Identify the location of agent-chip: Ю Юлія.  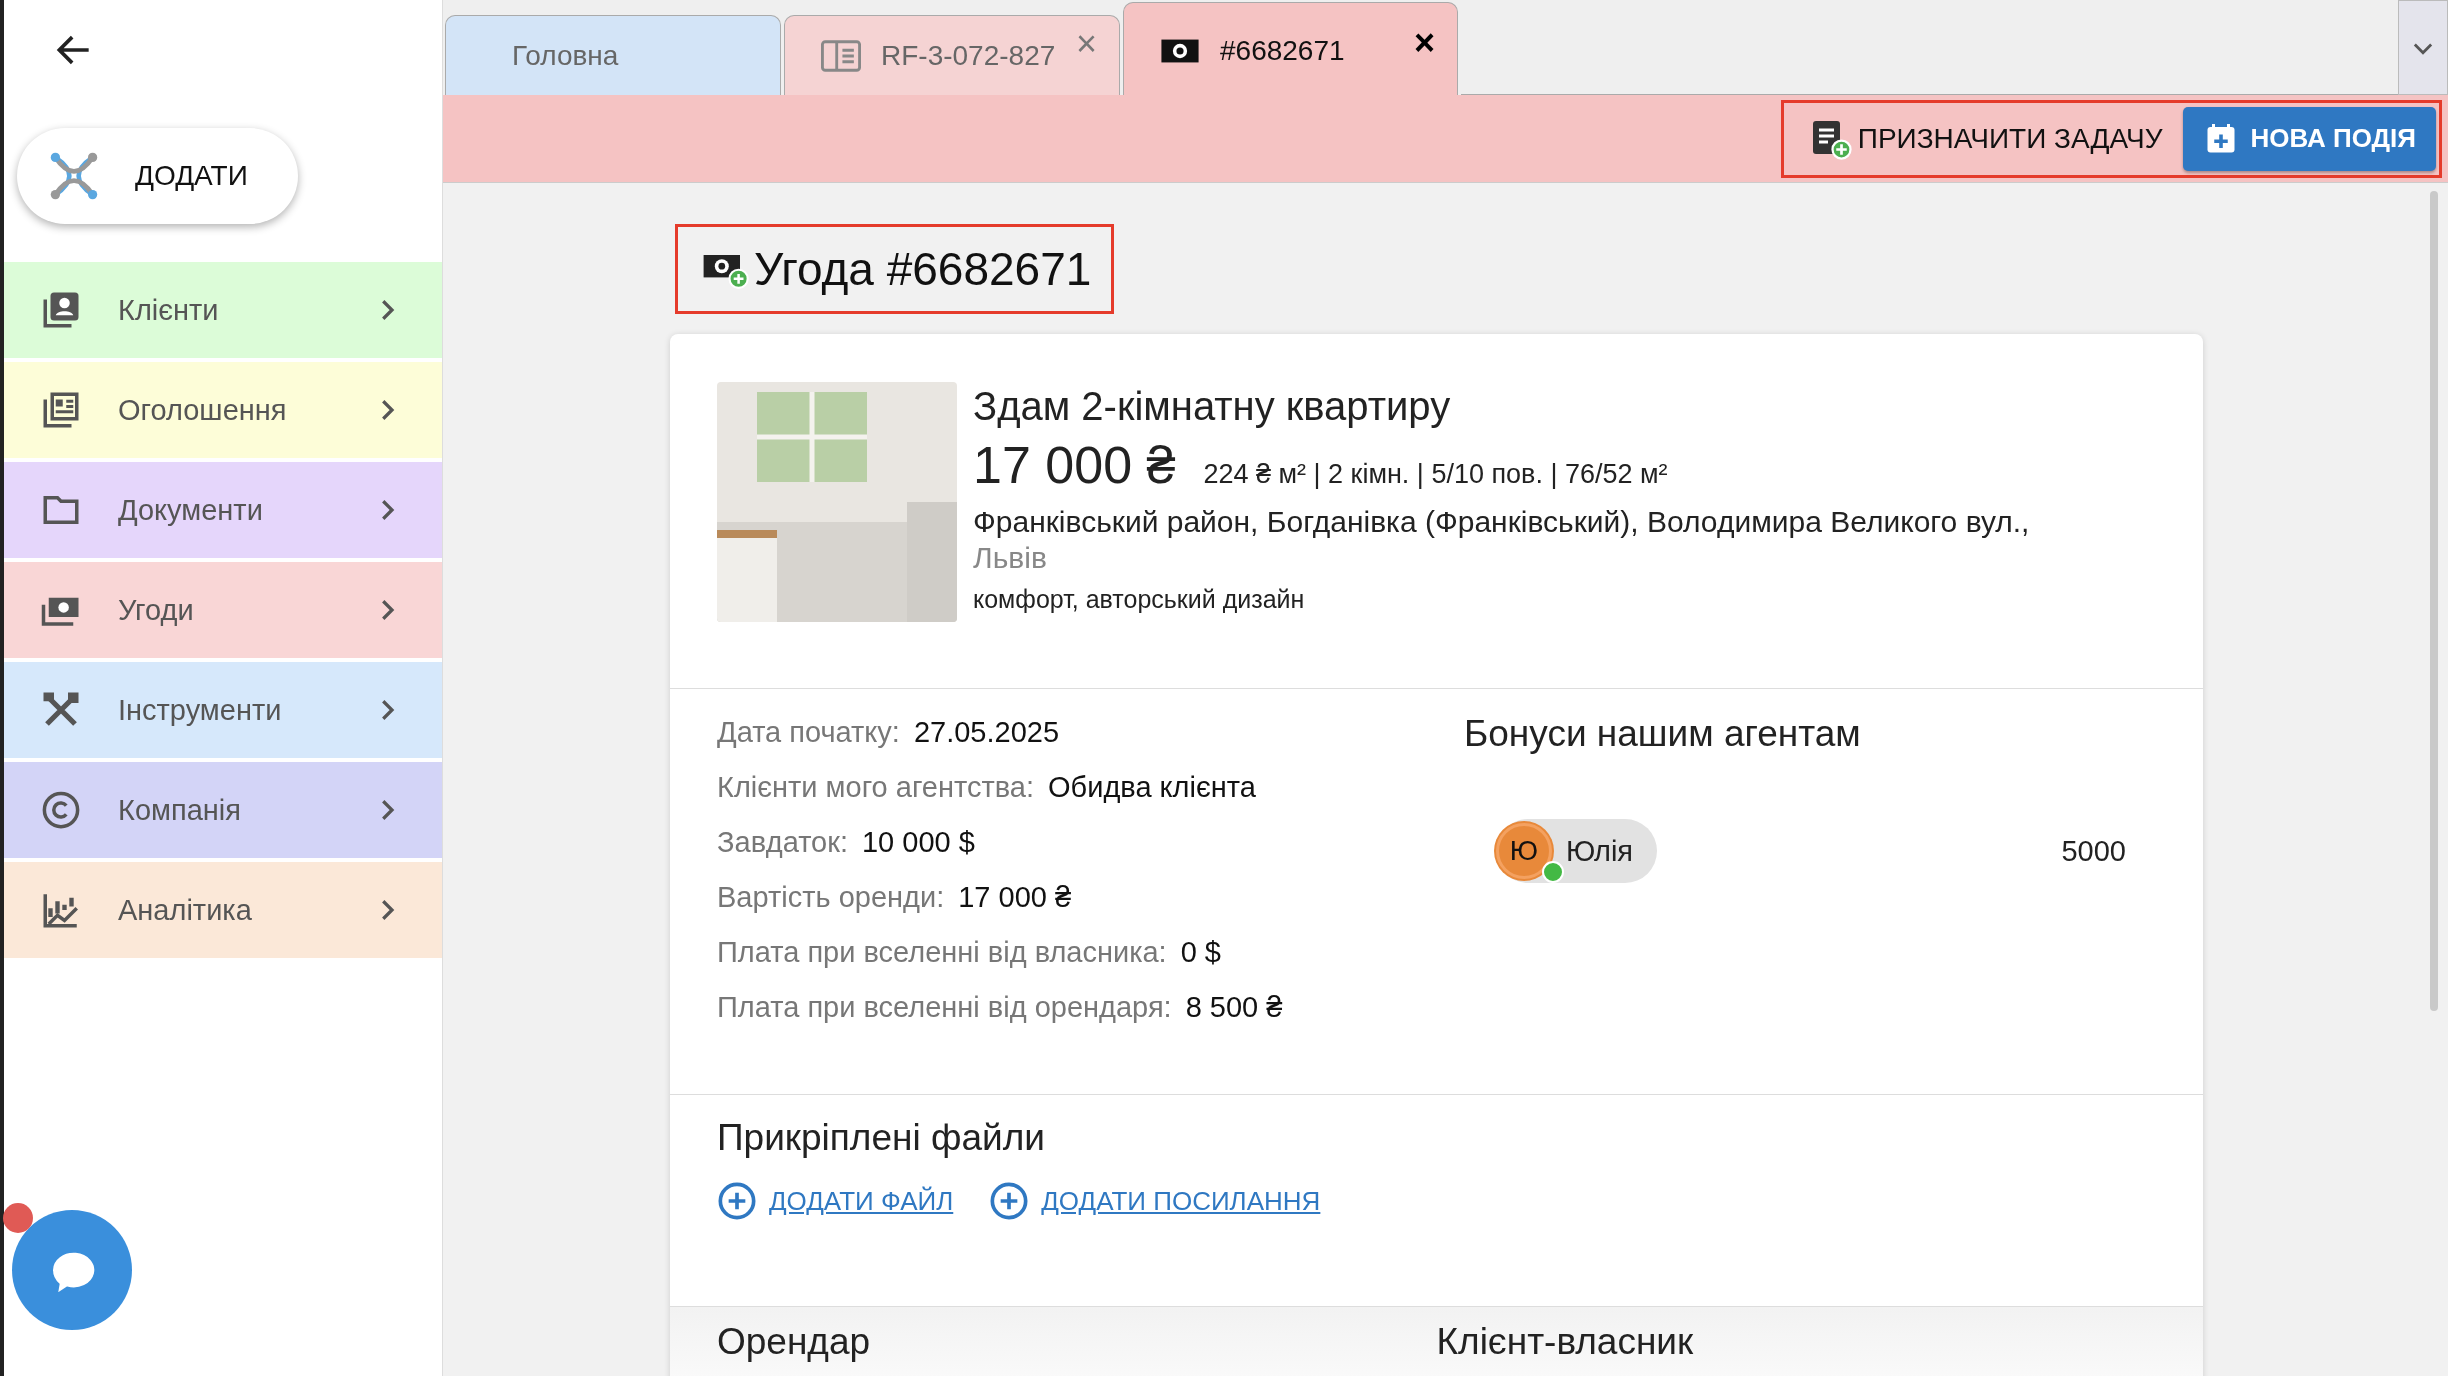
(1577, 851).